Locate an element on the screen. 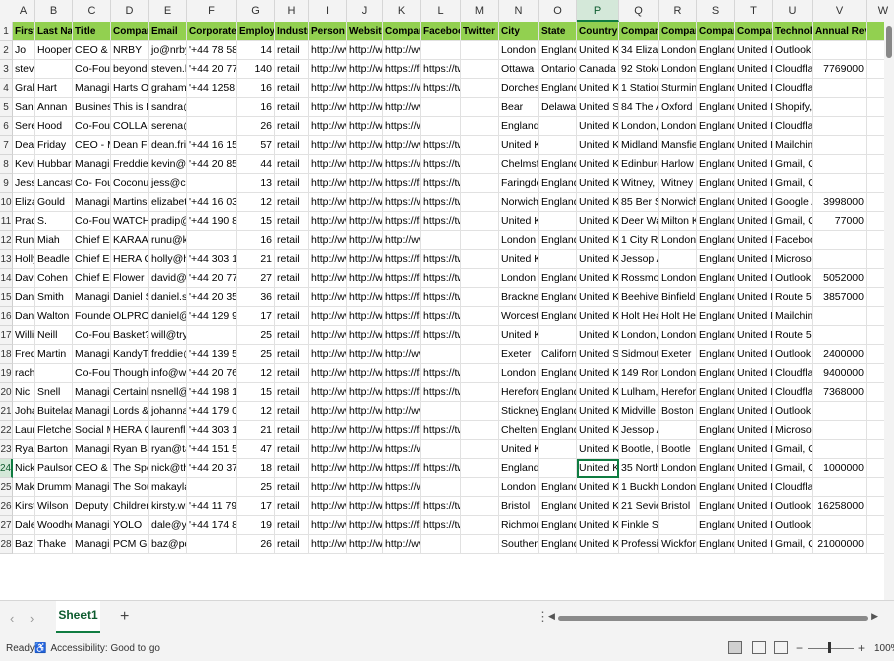 The height and width of the screenshot is (661, 894). table-cell: https://www.facebo is located at coordinates (402, 487).